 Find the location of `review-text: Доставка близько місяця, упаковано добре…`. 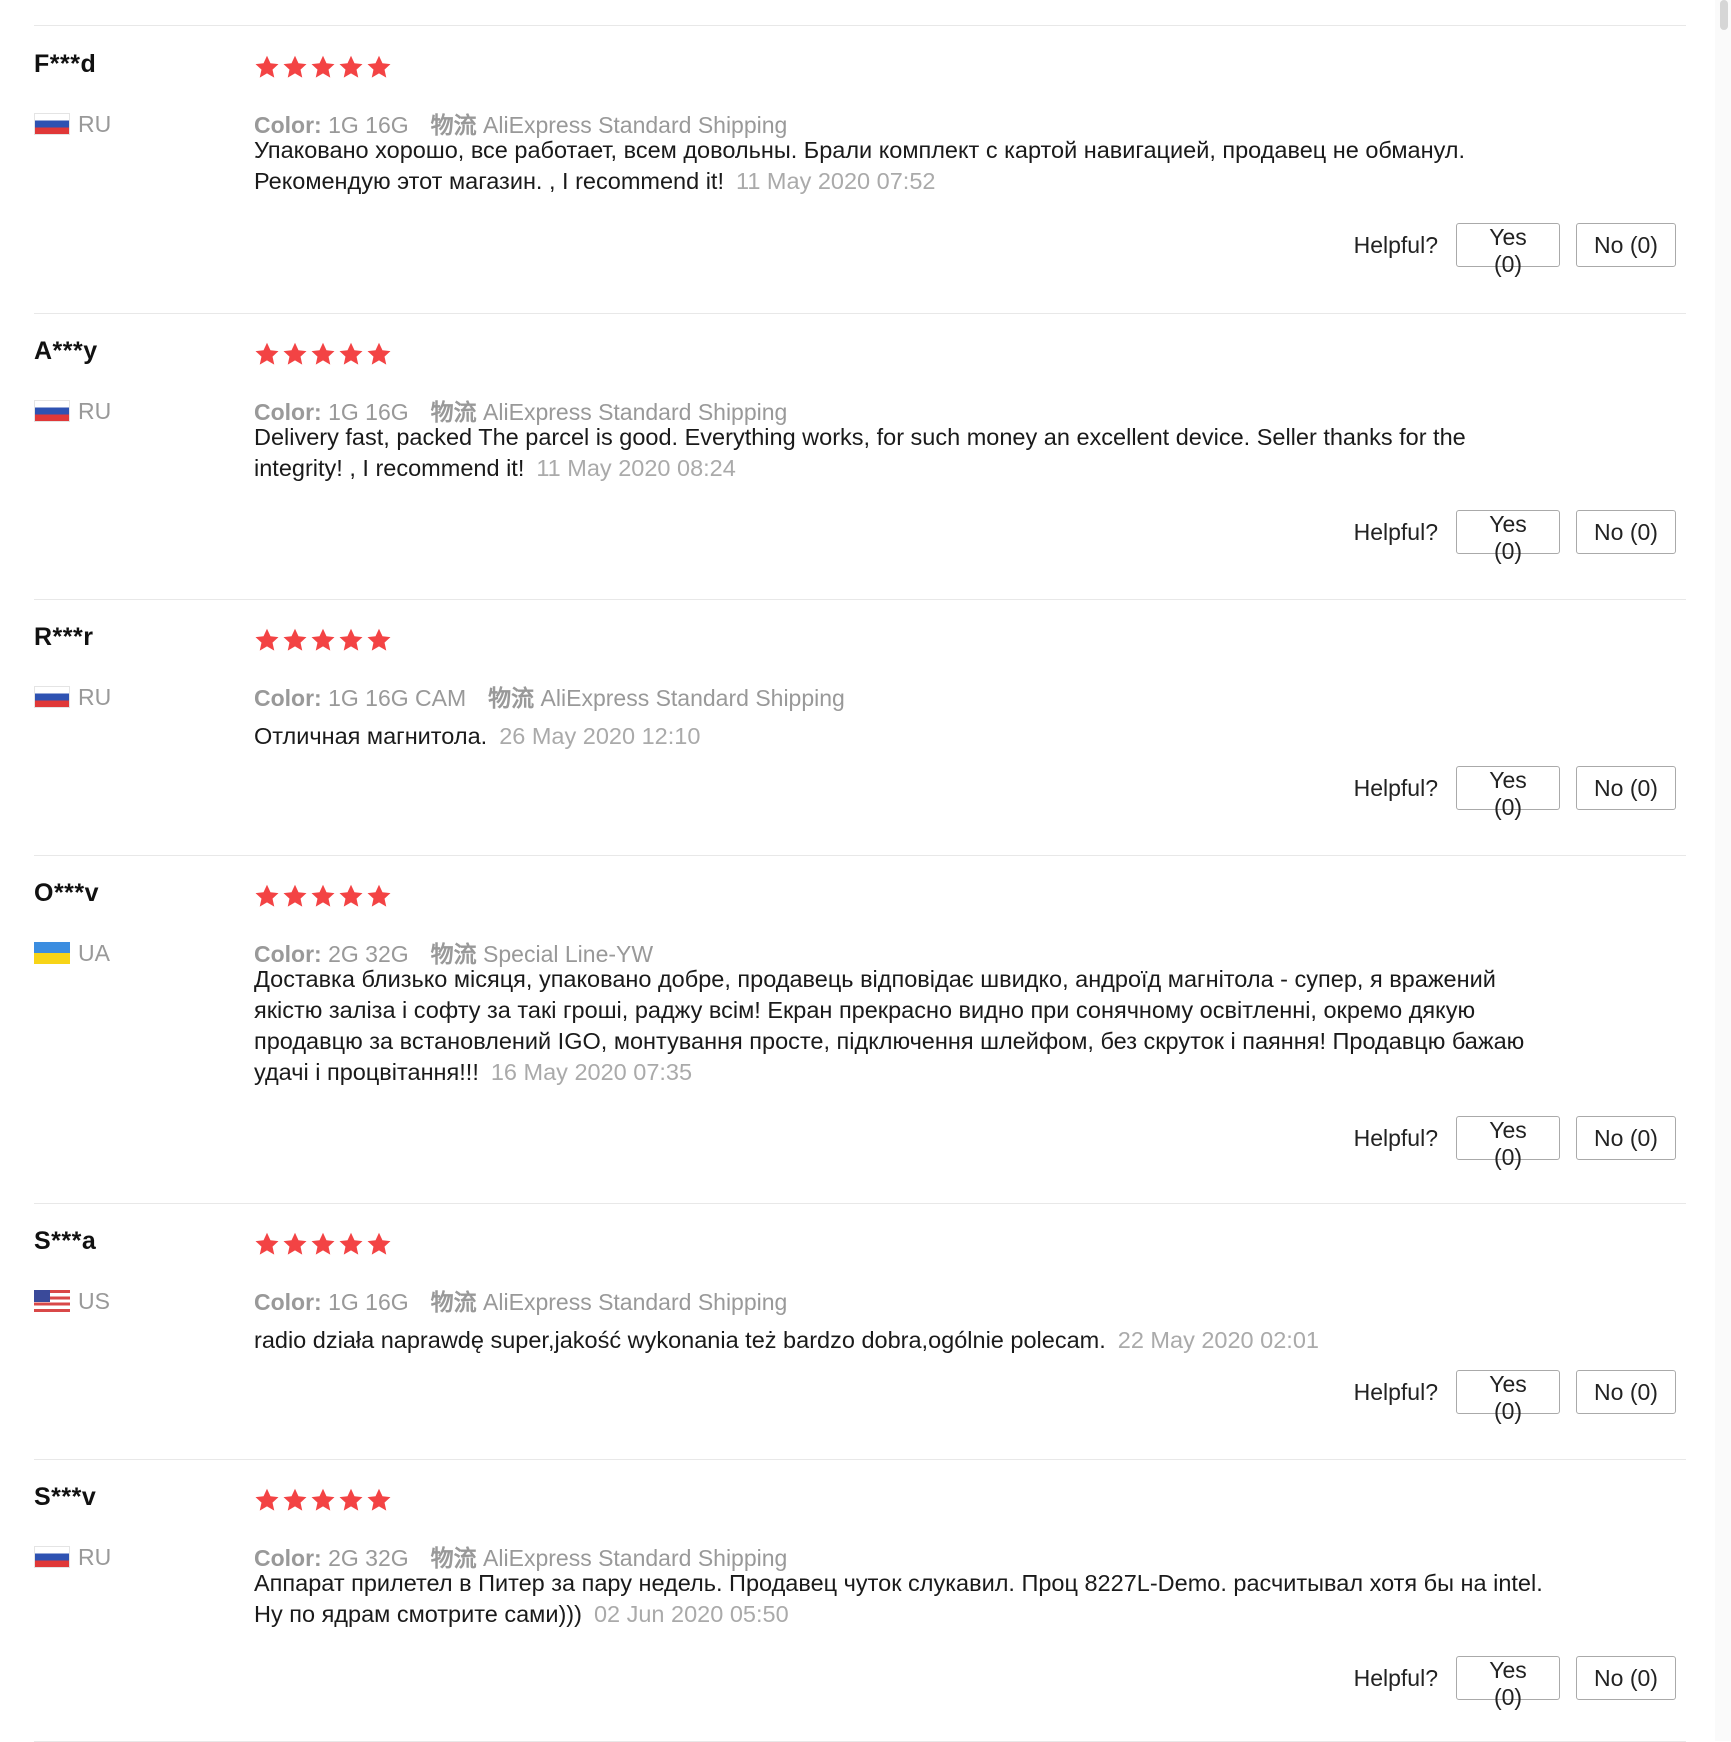

review-text: Доставка близько місяця, упаковано добре… is located at coordinates (904, 1026).